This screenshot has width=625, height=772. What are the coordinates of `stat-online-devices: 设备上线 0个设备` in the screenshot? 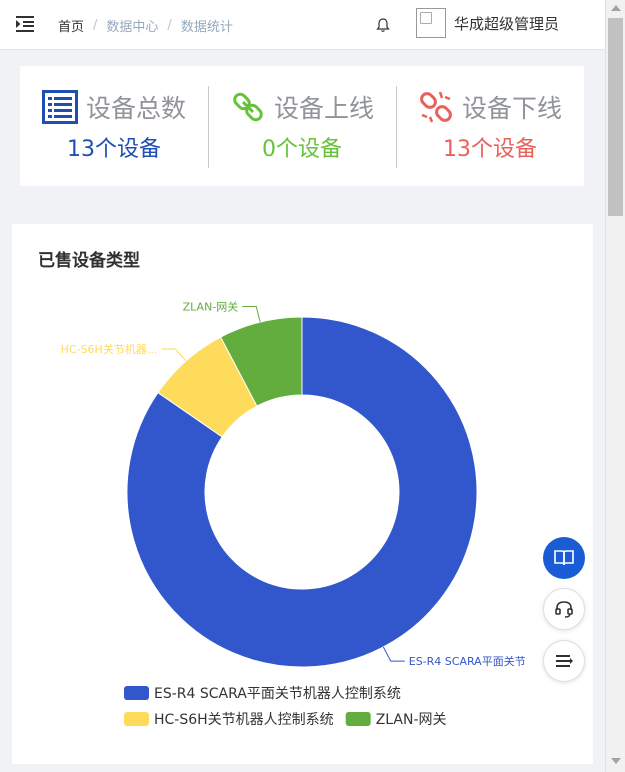 It's located at (302, 126).